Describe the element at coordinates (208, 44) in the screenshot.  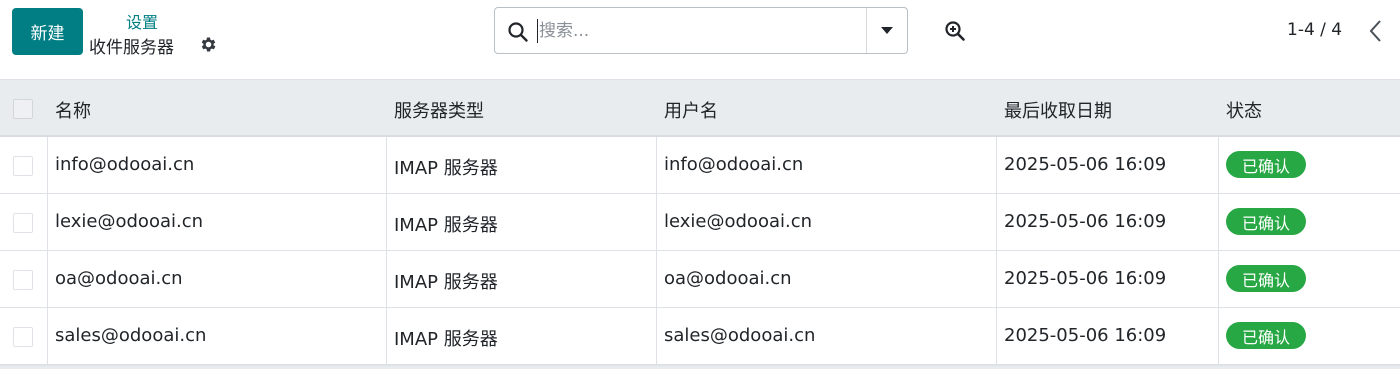
I see `gear-icon` at that location.